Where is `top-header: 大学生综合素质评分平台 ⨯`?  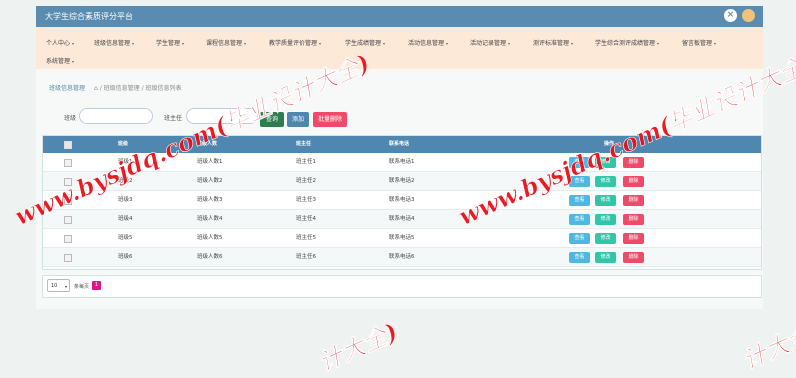
top-header: 大学生综合素质评分平台 ⨯ is located at coordinates (399, 16).